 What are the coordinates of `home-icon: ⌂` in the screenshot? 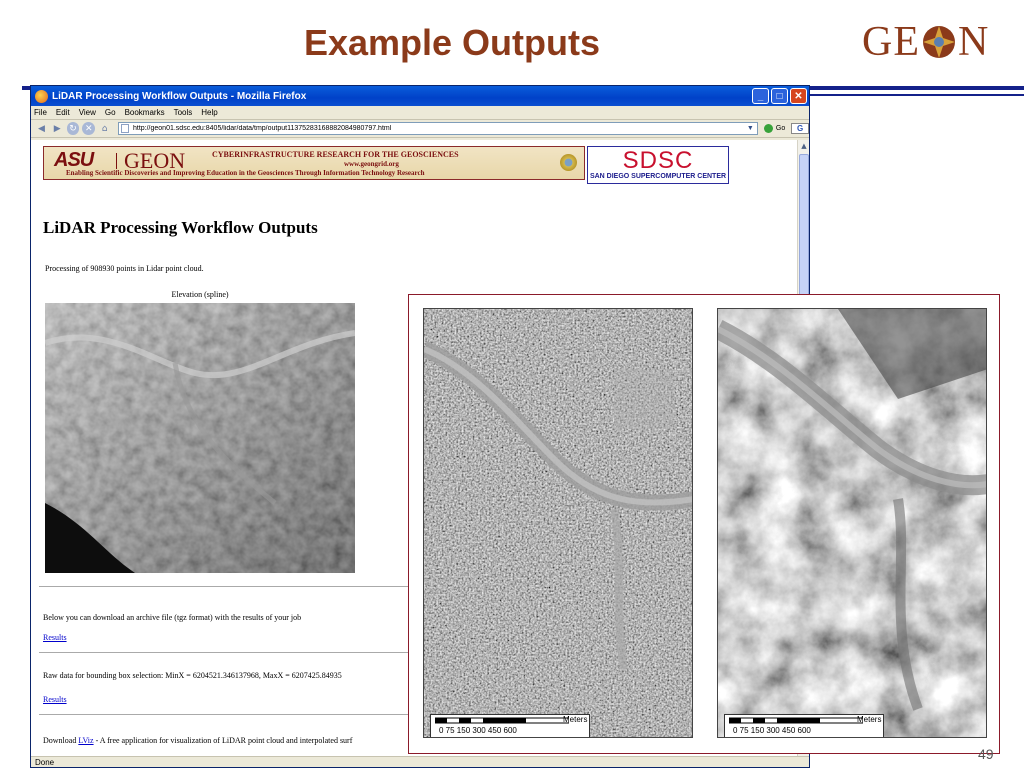 It's located at (104, 128).